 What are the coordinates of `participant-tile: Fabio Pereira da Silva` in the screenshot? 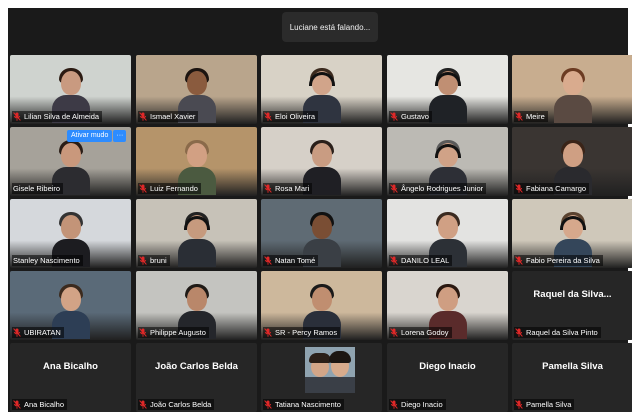 It's located at (572, 233).